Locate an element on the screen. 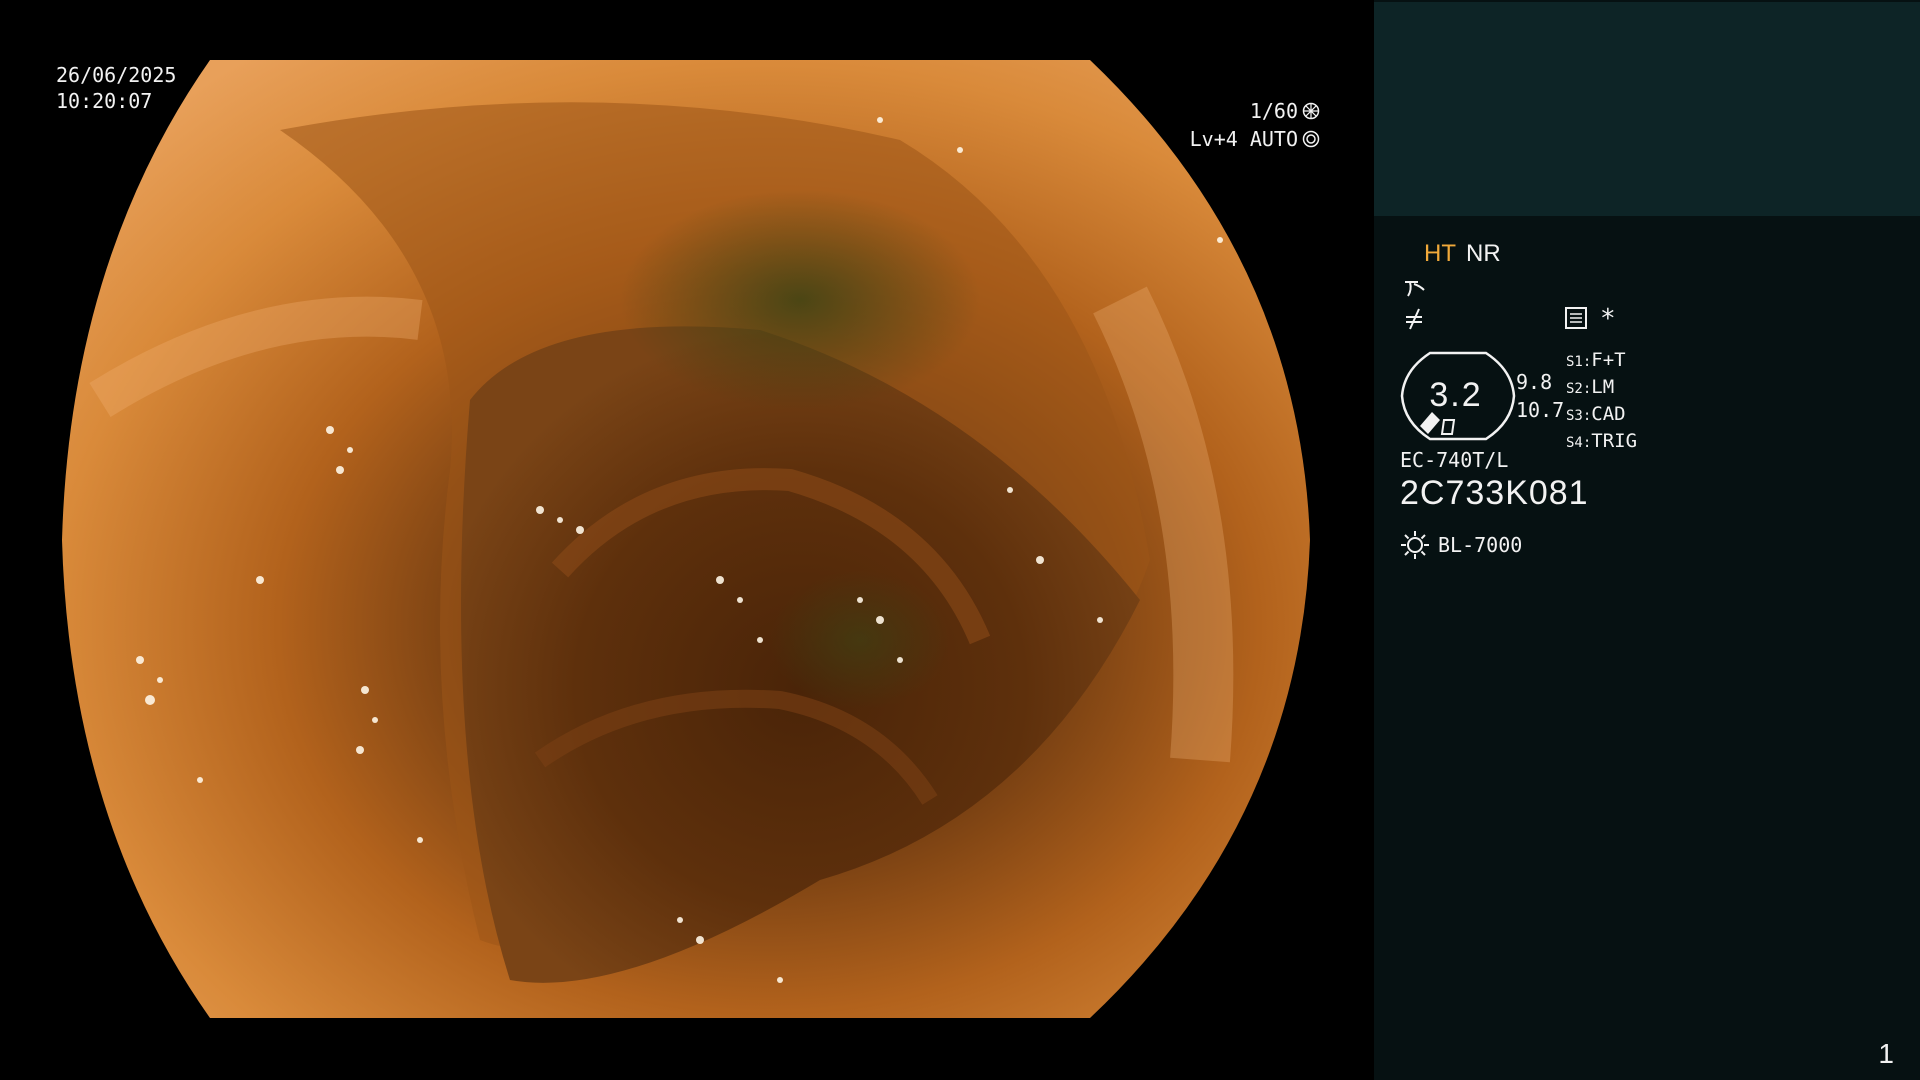 The width and height of the screenshot is (1920, 1080). page-number: 1 is located at coordinates (1886, 1053).